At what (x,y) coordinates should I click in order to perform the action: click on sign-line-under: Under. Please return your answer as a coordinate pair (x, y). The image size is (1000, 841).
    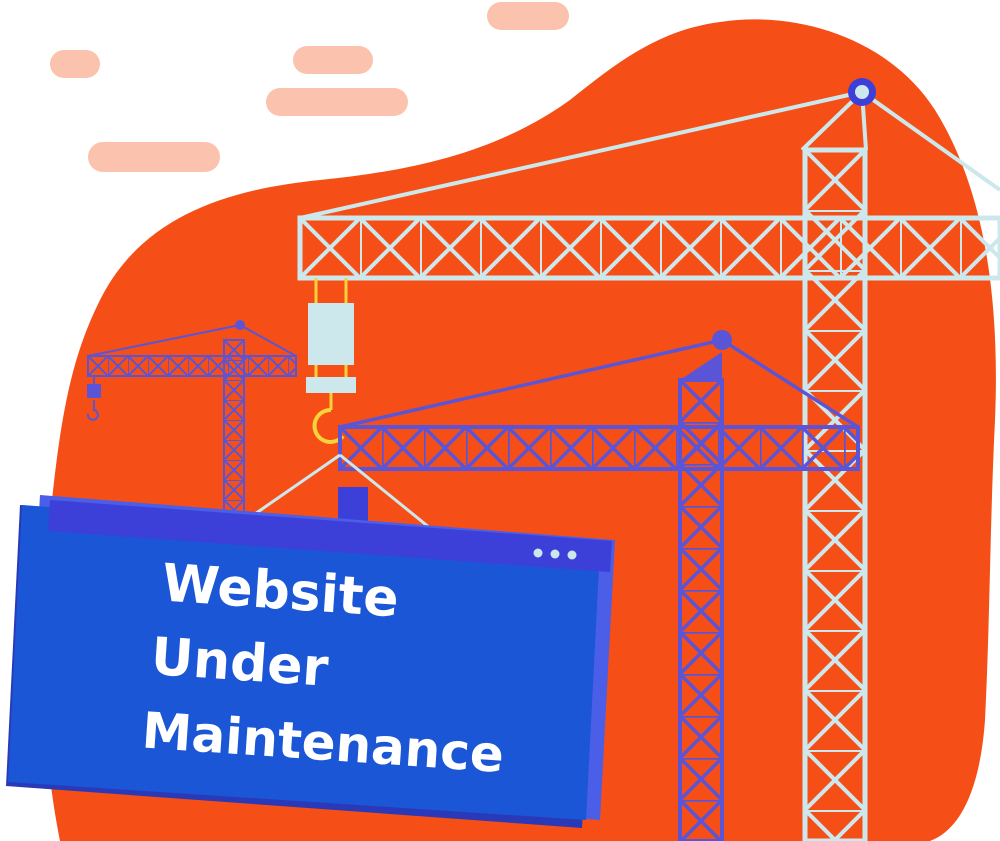
    Looking at the image, I should click on (239, 663).